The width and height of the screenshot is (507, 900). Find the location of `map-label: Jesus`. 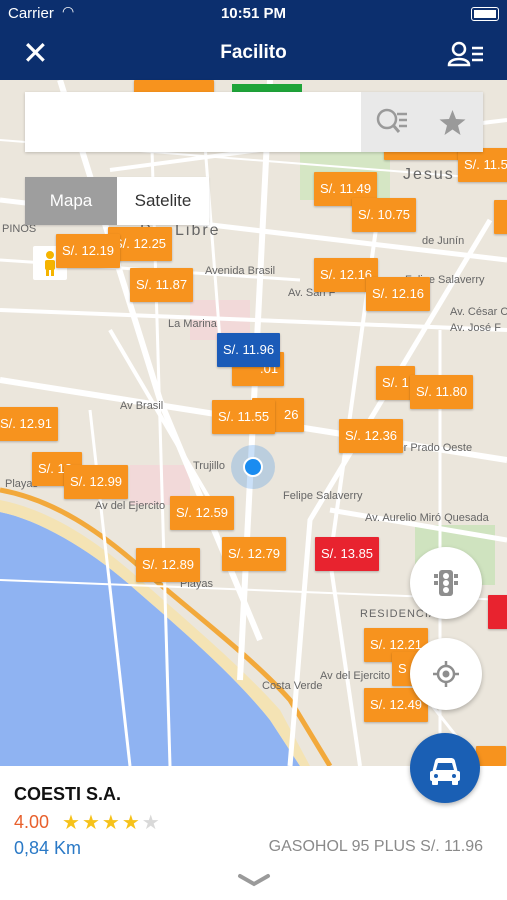

map-label: Jesus is located at coordinates (429, 174).